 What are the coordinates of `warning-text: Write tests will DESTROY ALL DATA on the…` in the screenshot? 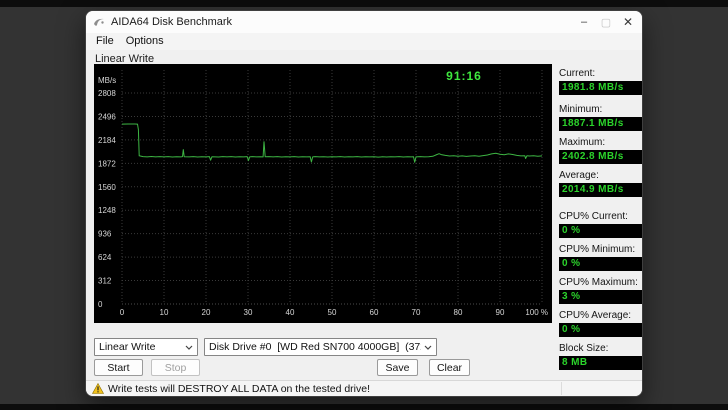 It's located at (239, 388).